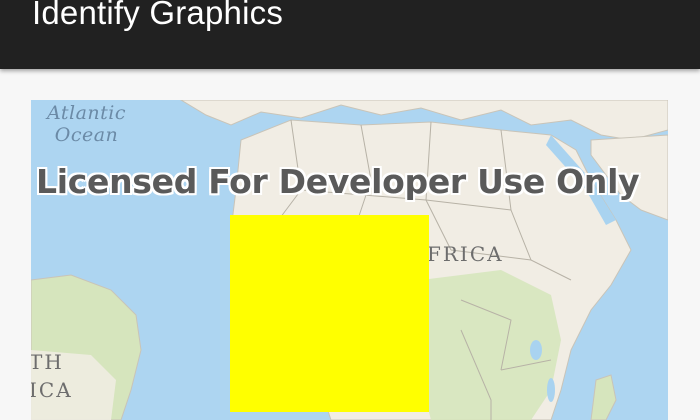 The height and width of the screenshot is (420, 700). I want to click on ocean-label-line1: Atlantic, so click(87, 113).